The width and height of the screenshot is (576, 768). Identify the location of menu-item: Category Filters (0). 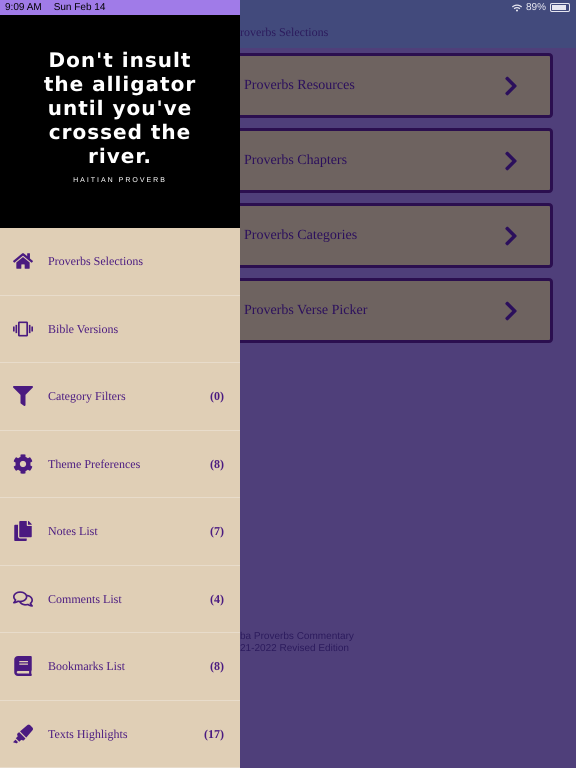
(120, 396).